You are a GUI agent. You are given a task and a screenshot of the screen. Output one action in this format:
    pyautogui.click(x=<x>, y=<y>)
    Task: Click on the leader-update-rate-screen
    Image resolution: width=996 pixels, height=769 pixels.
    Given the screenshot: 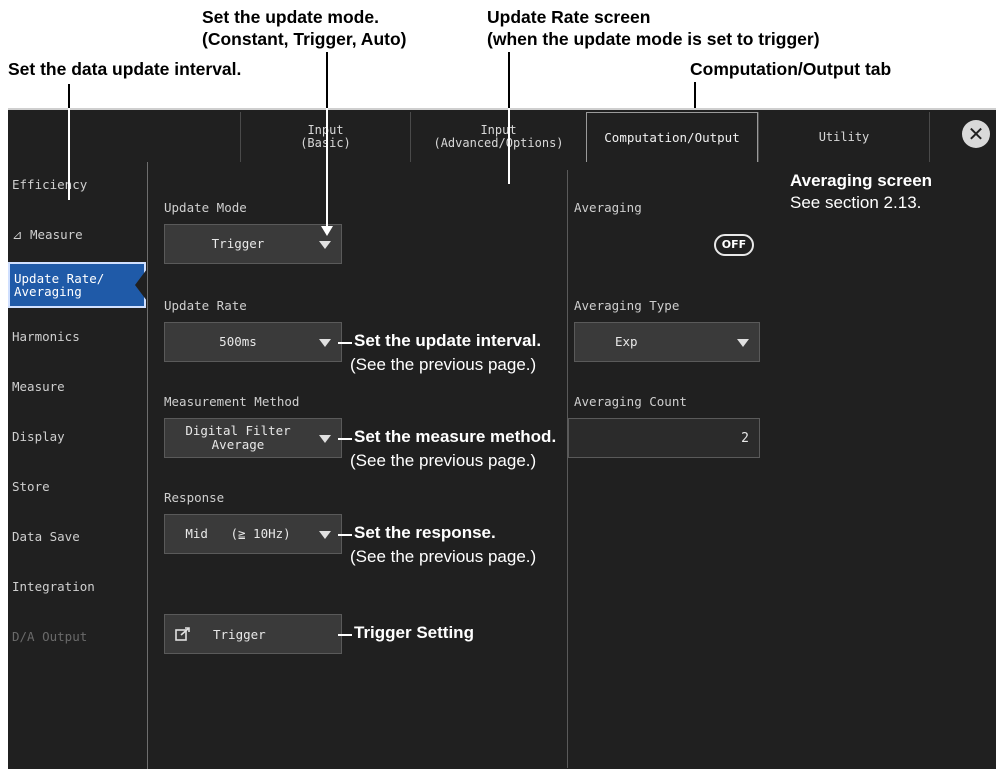 What is the action you would take?
    pyautogui.click(x=509, y=80)
    